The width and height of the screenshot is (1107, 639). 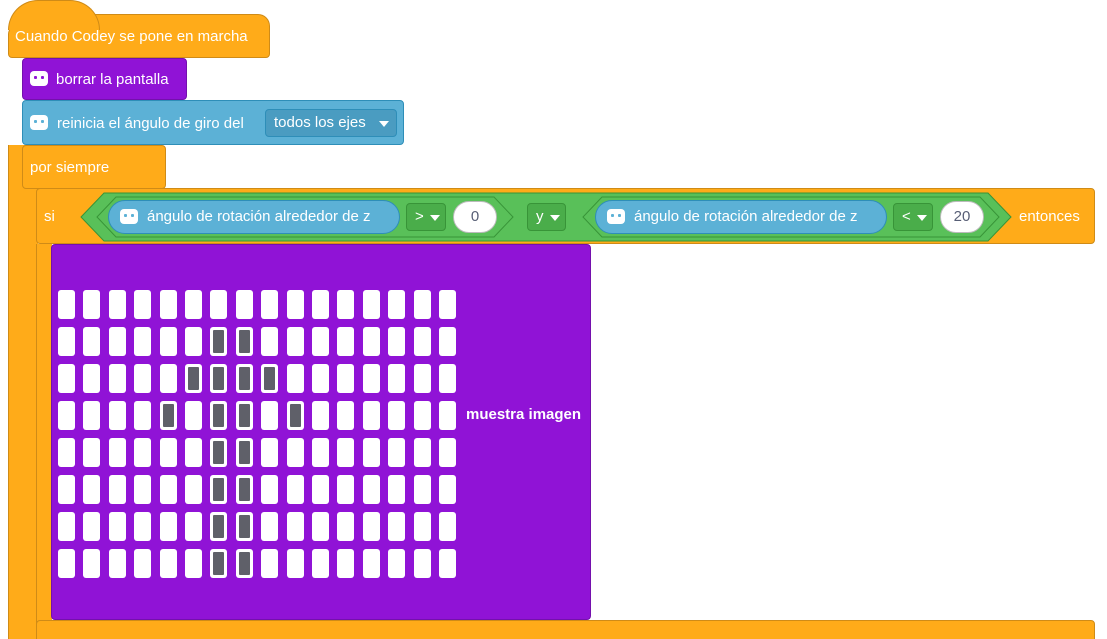 What do you see at coordinates (962, 217) in the screenshot?
I see `compare-value-input-2: 20` at bounding box center [962, 217].